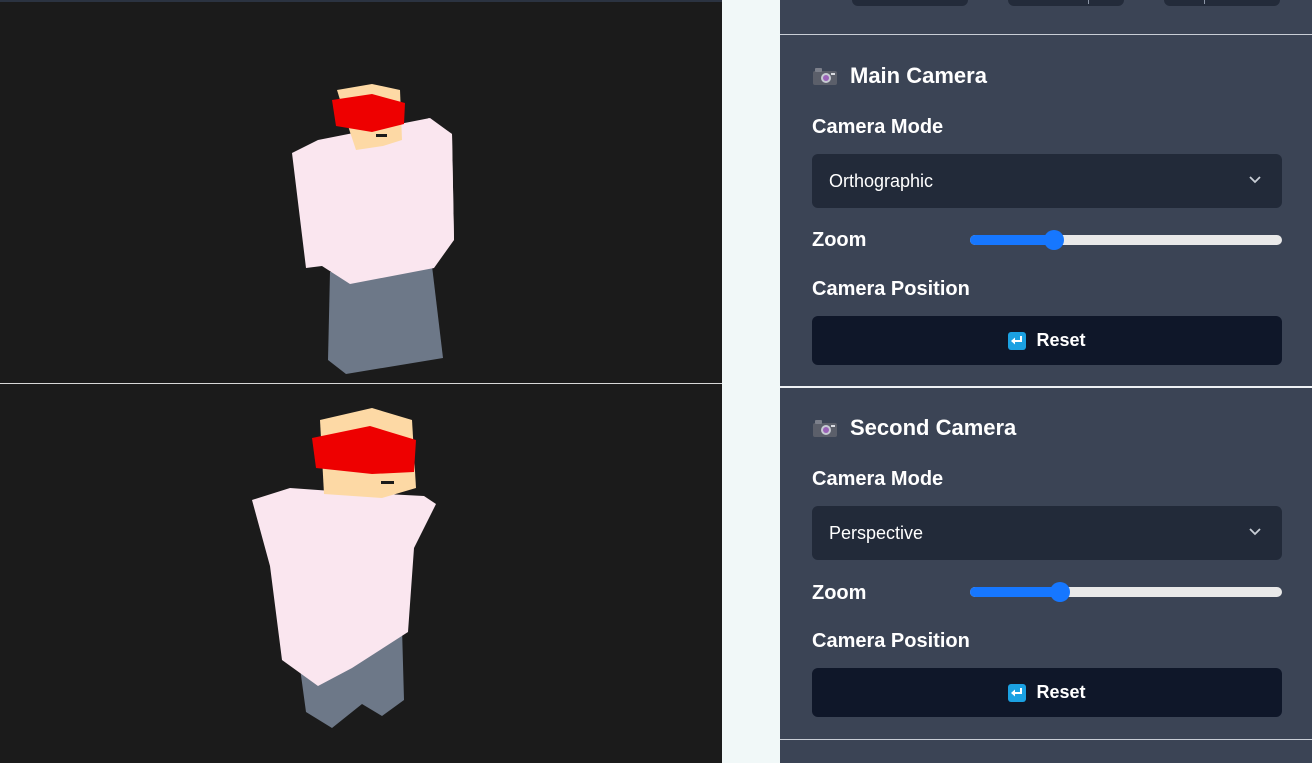  I want to click on second-camera-title: Second Camera, so click(914, 428).